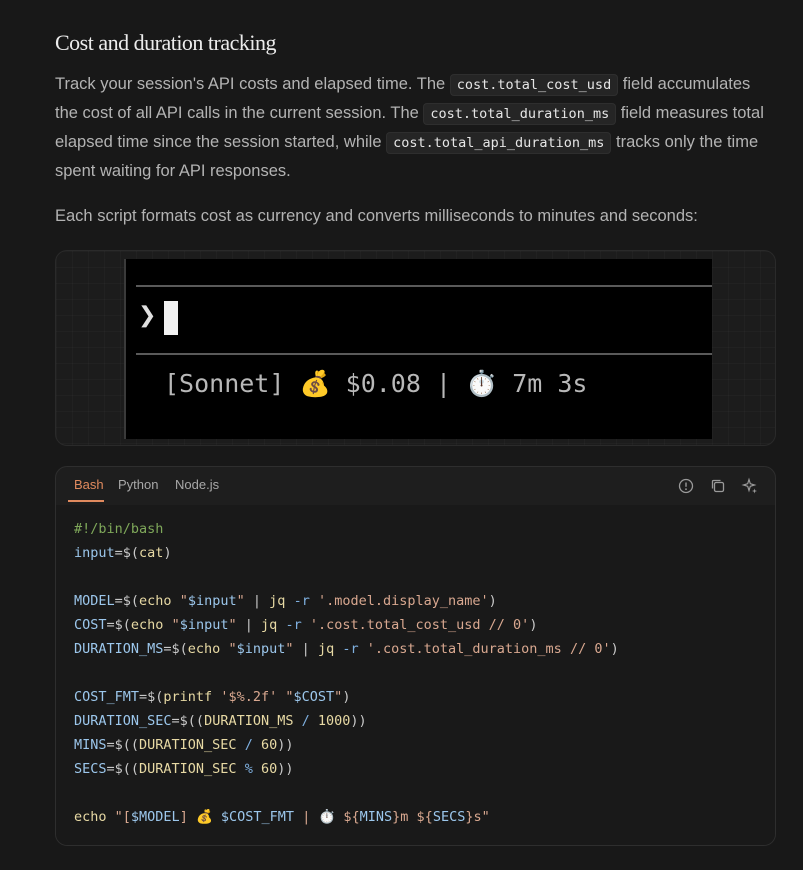 The image size is (803, 870). What do you see at coordinates (171, 318) in the screenshot?
I see `terminal-cursor` at bounding box center [171, 318].